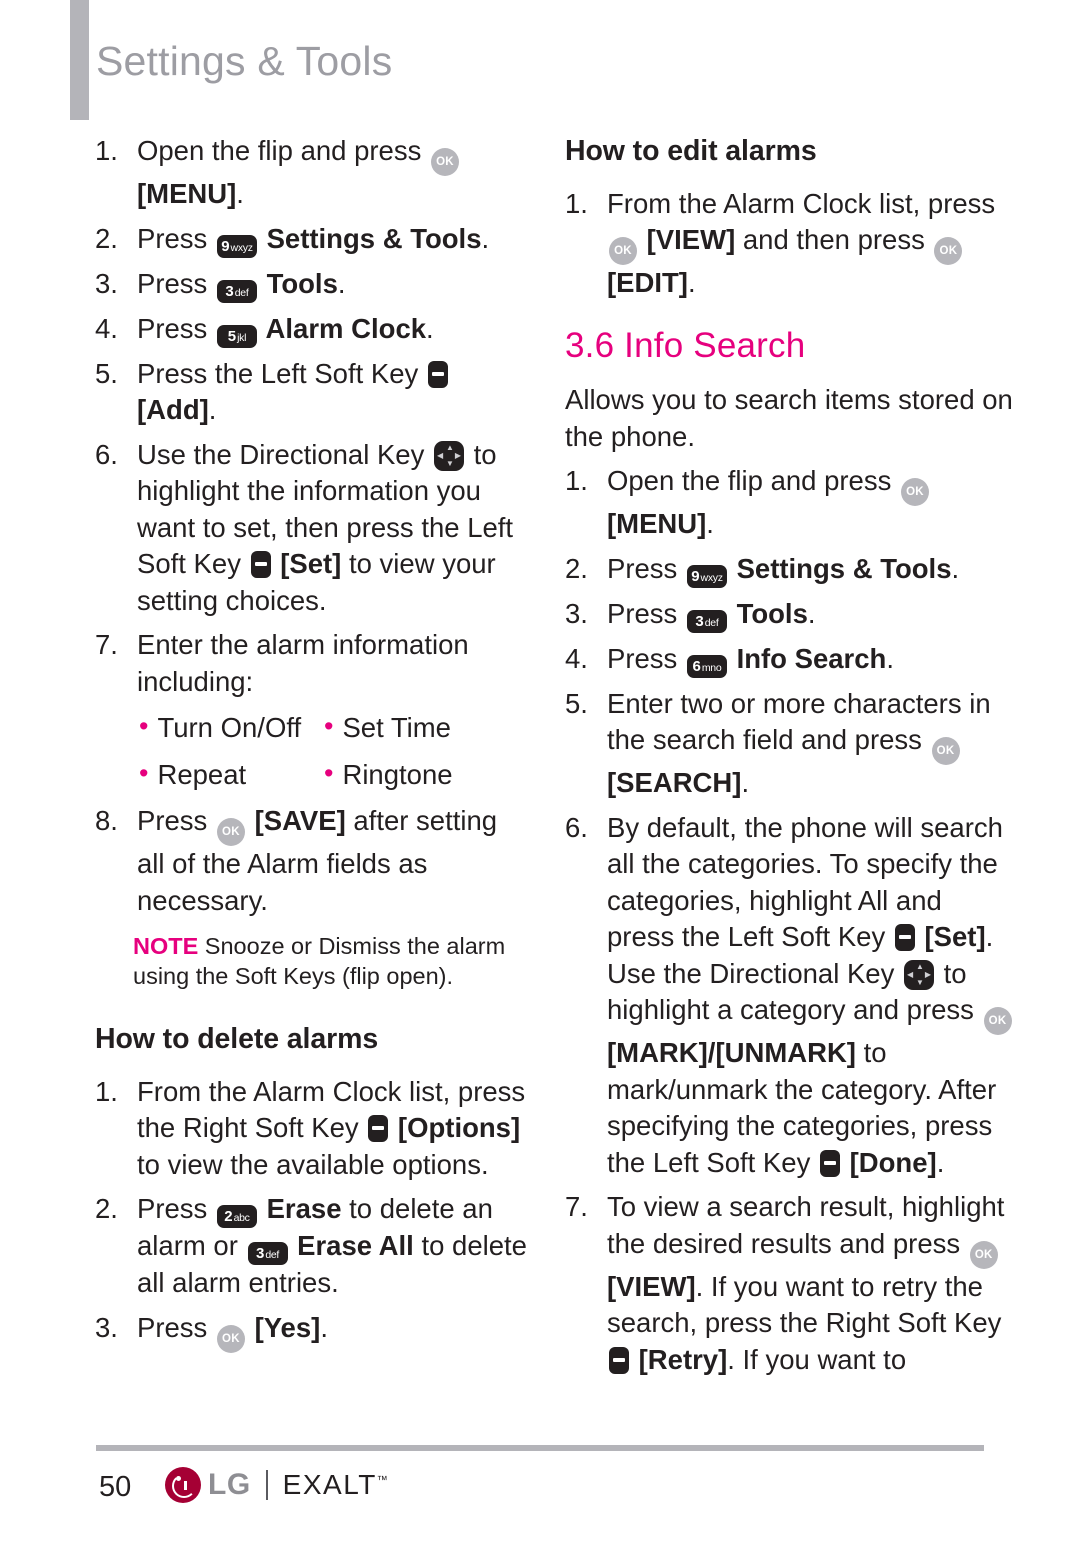 The height and width of the screenshot is (1551, 1080). Describe the element at coordinates (276, 1485) in the screenshot. I see `lg-exalt-logo: LG EXALT™` at that location.